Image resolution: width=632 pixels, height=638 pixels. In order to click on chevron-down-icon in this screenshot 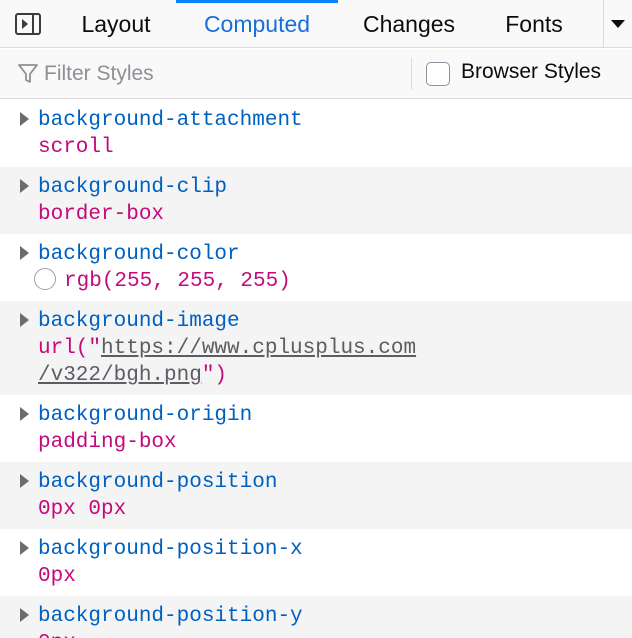, I will do `click(618, 24)`.